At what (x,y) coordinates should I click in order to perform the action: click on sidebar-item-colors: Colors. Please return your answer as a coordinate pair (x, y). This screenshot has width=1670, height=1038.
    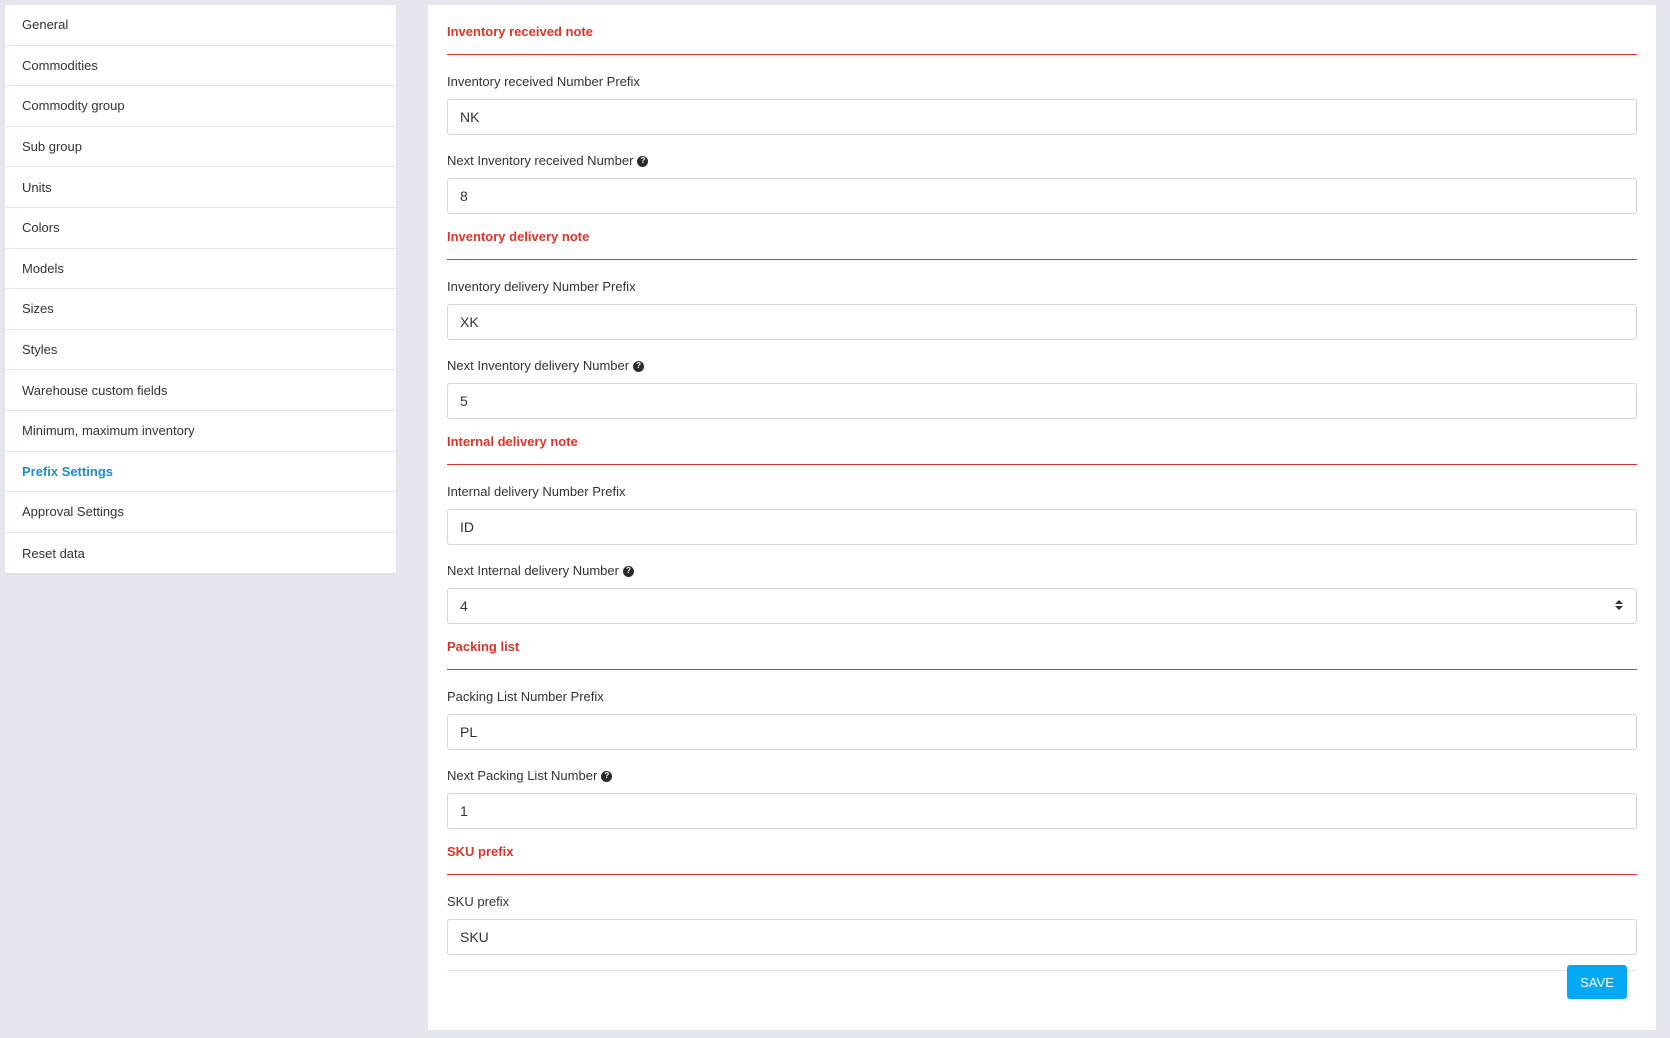
    Looking at the image, I should click on (200, 228).